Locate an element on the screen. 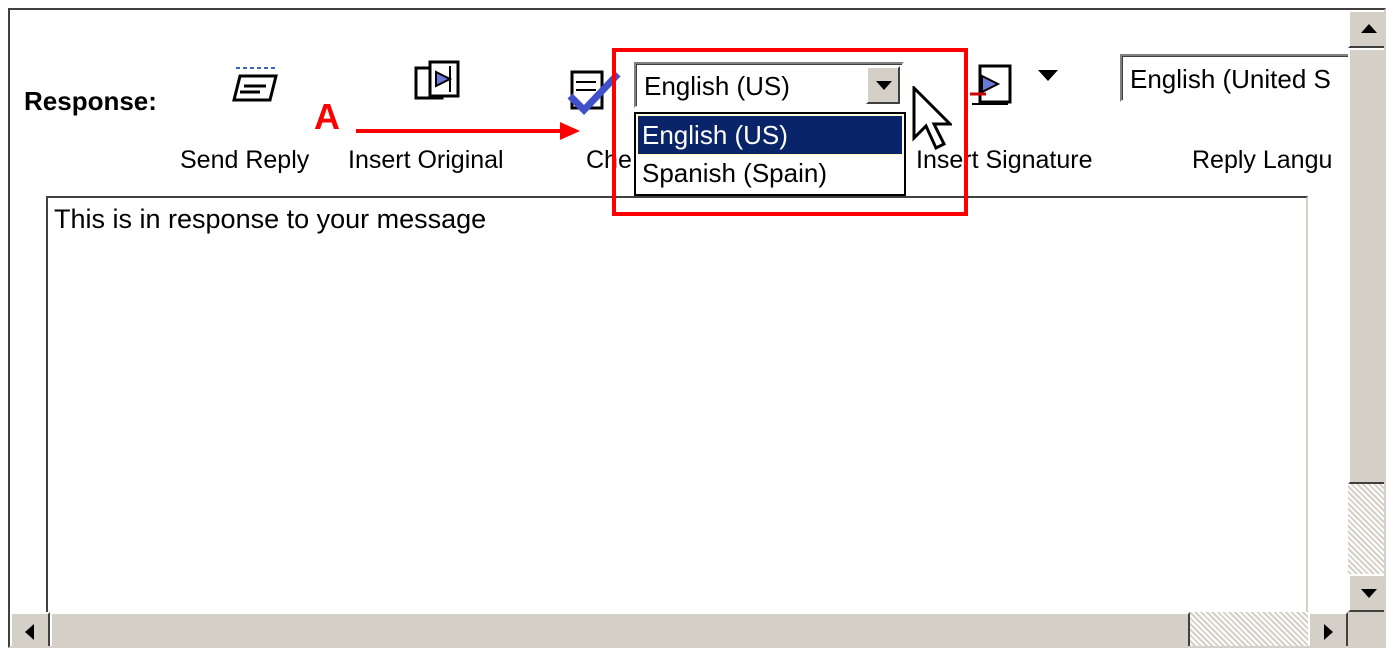 This screenshot has width=1394, height=652. mouse-cursor-icon is located at coordinates (932, 118).